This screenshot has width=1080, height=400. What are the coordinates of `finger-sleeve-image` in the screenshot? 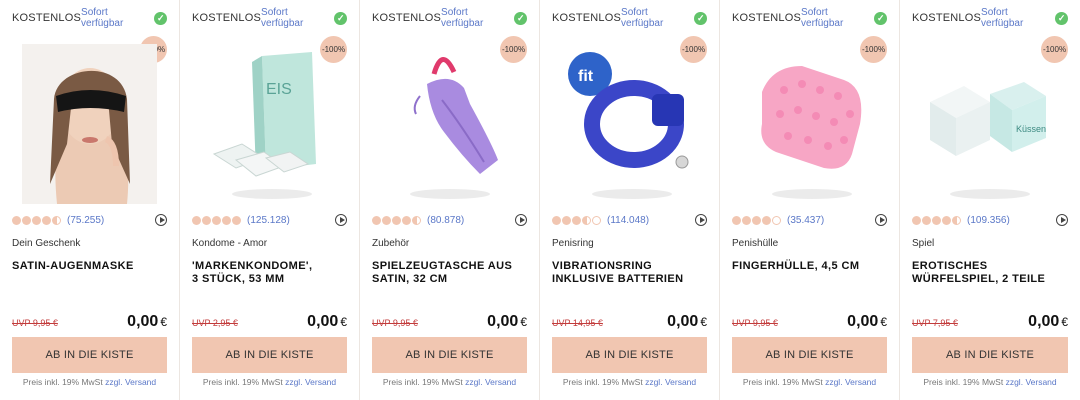 It's located at (810, 124).